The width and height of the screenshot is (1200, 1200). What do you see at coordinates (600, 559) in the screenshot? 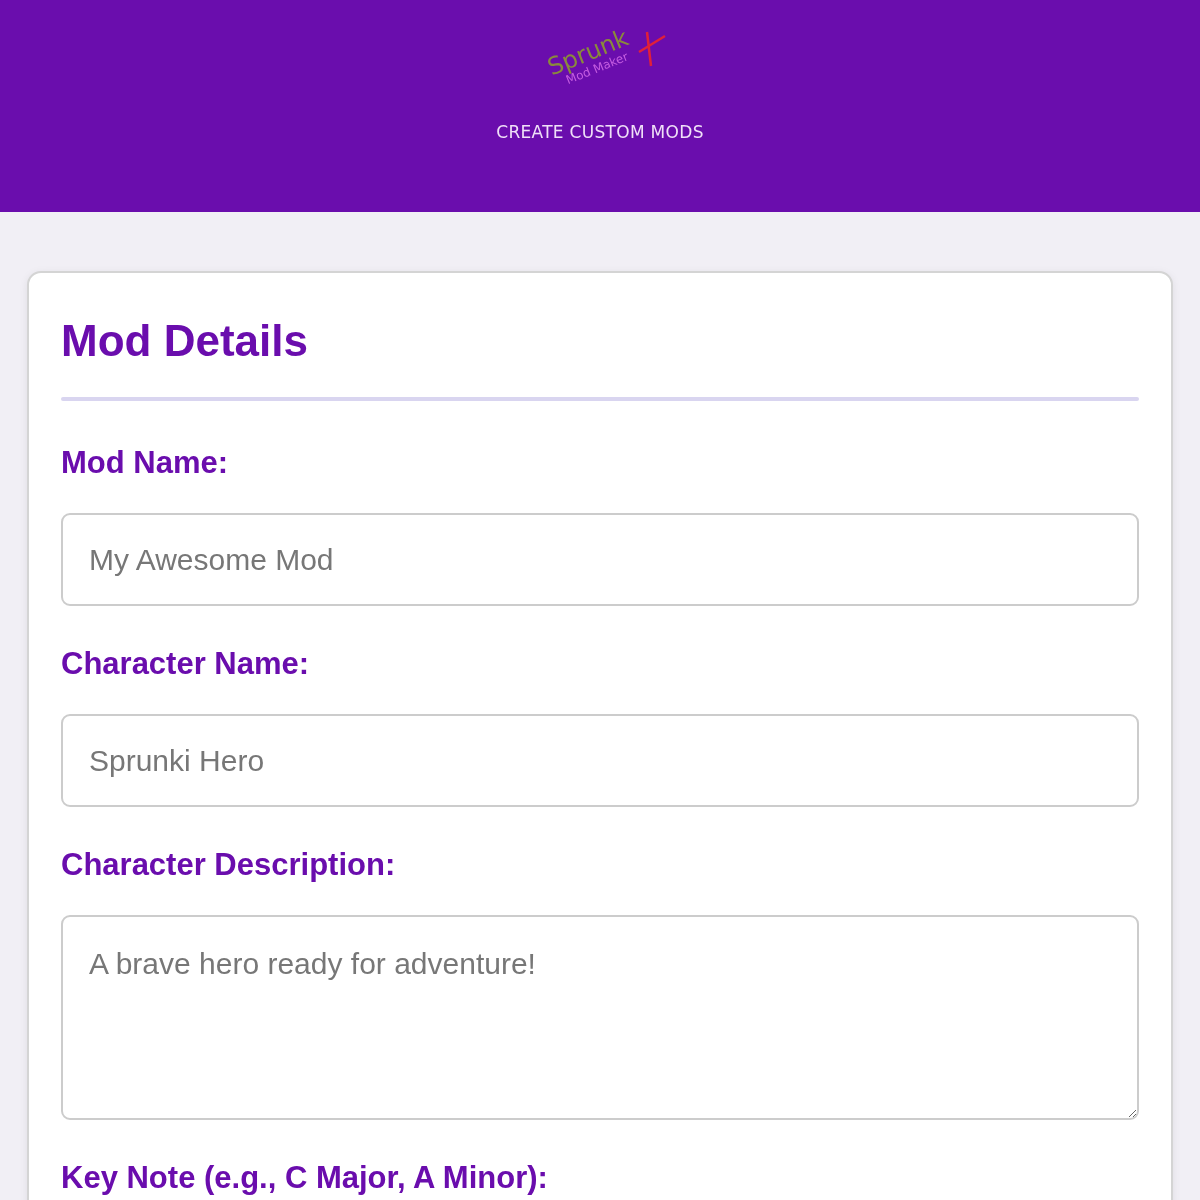
I see `input-field: My Awesome Mod` at bounding box center [600, 559].